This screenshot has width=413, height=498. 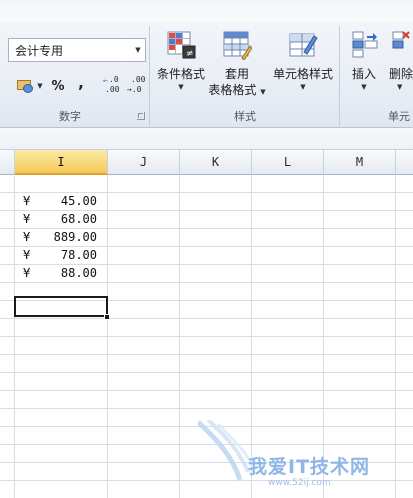 What do you see at coordinates (401, 61) in the screenshot?
I see `delete-button: 删除 ▼` at bounding box center [401, 61].